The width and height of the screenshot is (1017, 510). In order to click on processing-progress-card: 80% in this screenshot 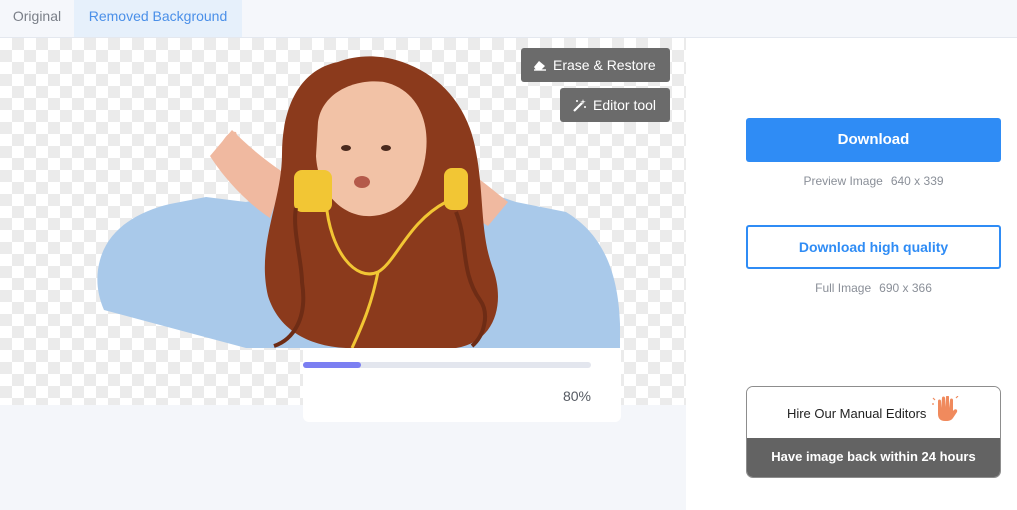, I will do `click(462, 385)`.